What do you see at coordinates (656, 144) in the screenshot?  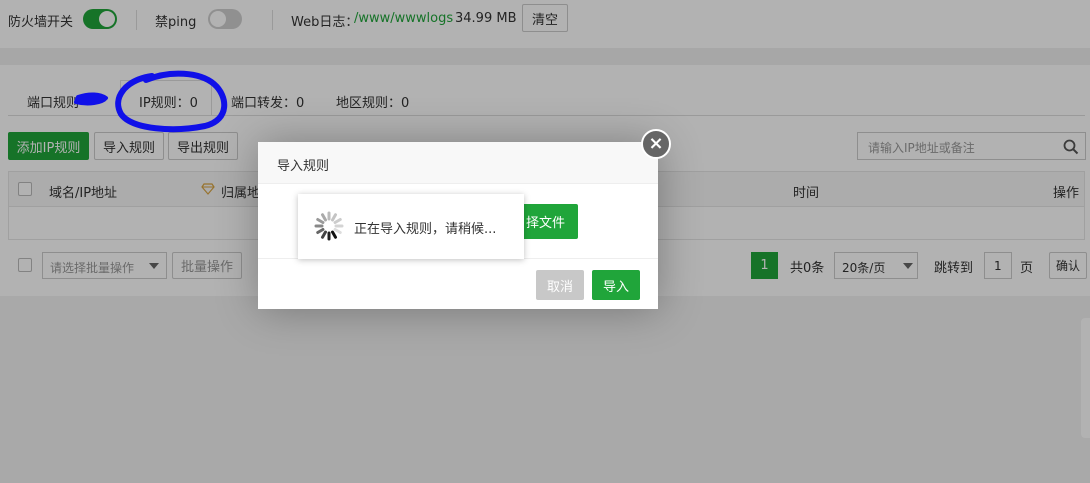 I see `close-icon: ×` at bounding box center [656, 144].